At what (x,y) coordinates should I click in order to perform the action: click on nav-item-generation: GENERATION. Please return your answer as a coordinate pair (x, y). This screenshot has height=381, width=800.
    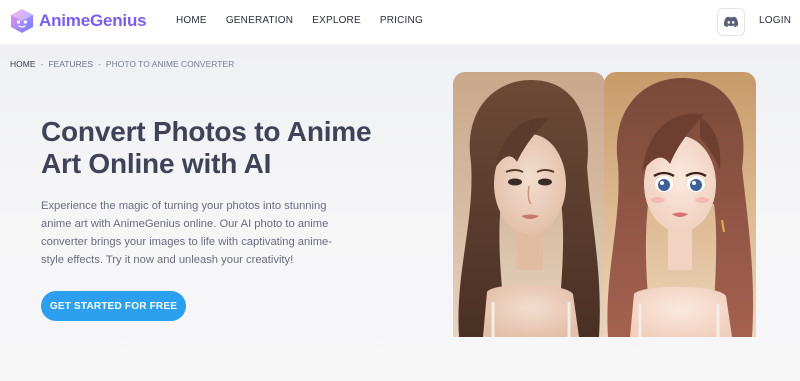
    Looking at the image, I should click on (259, 20).